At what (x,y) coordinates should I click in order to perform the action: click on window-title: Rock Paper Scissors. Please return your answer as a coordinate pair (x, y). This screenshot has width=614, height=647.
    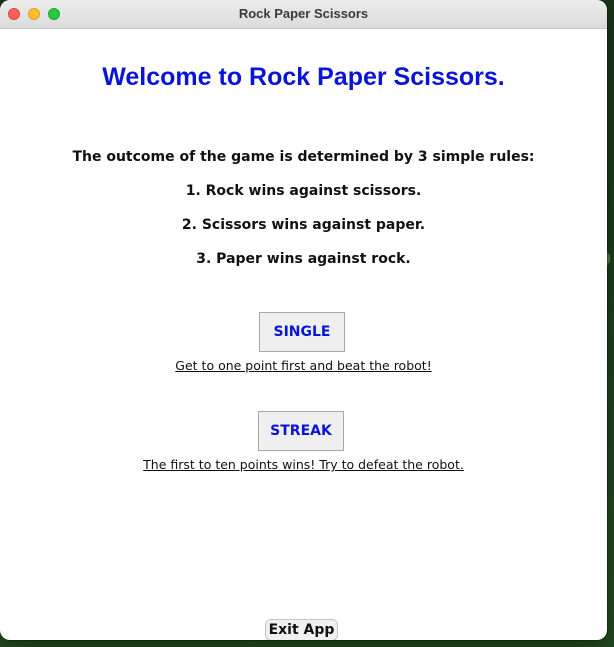
    Looking at the image, I should click on (303, 13).